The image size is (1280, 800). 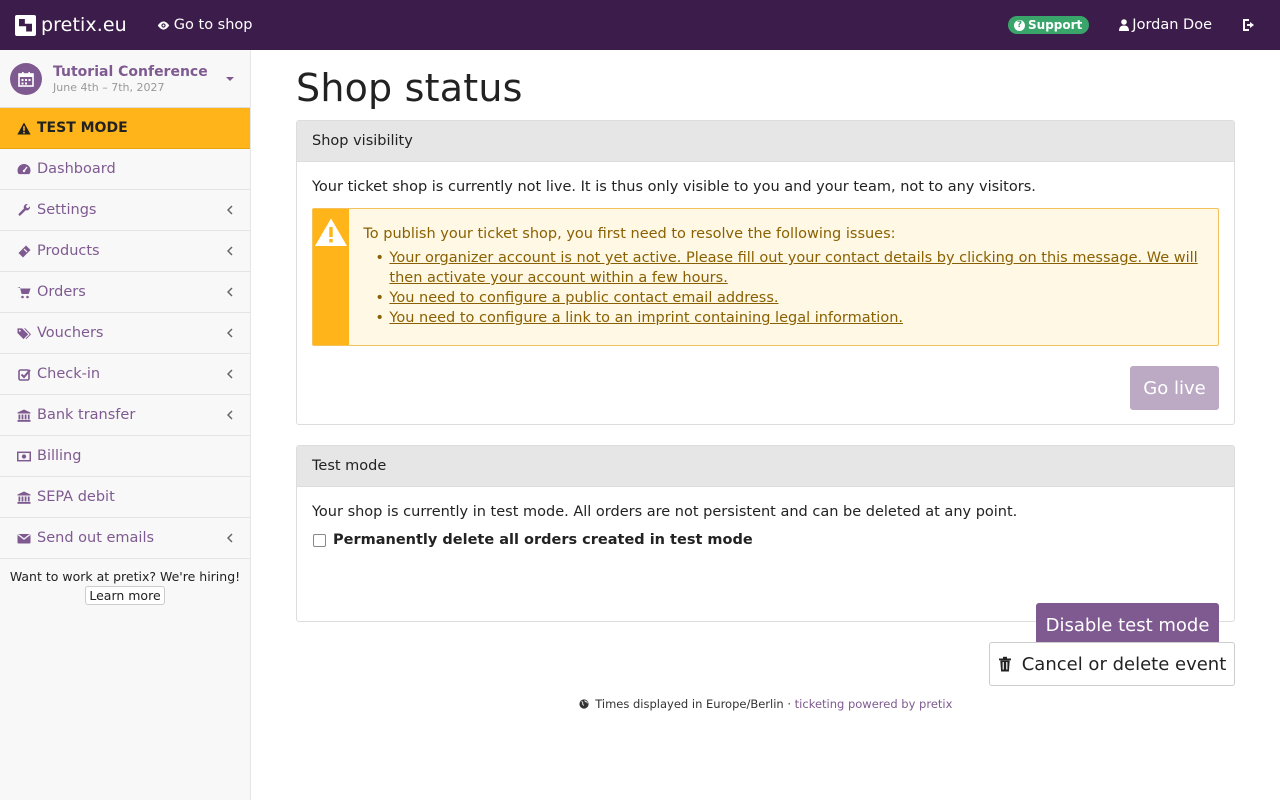 I want to click on logout-icon, so click(x=1249, y=25).